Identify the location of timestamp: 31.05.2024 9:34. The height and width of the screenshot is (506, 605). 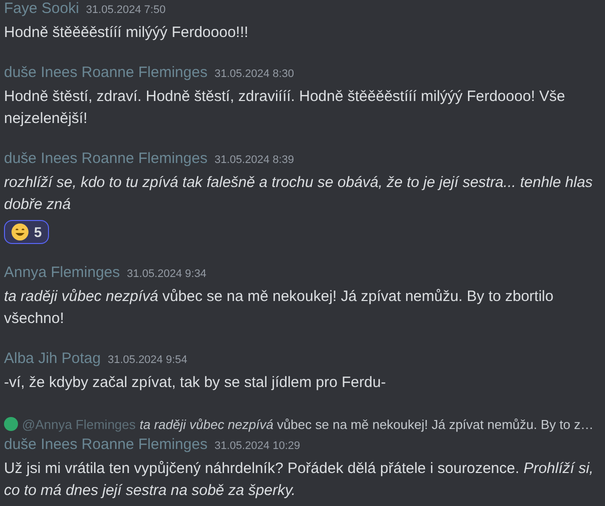
(166, 274).